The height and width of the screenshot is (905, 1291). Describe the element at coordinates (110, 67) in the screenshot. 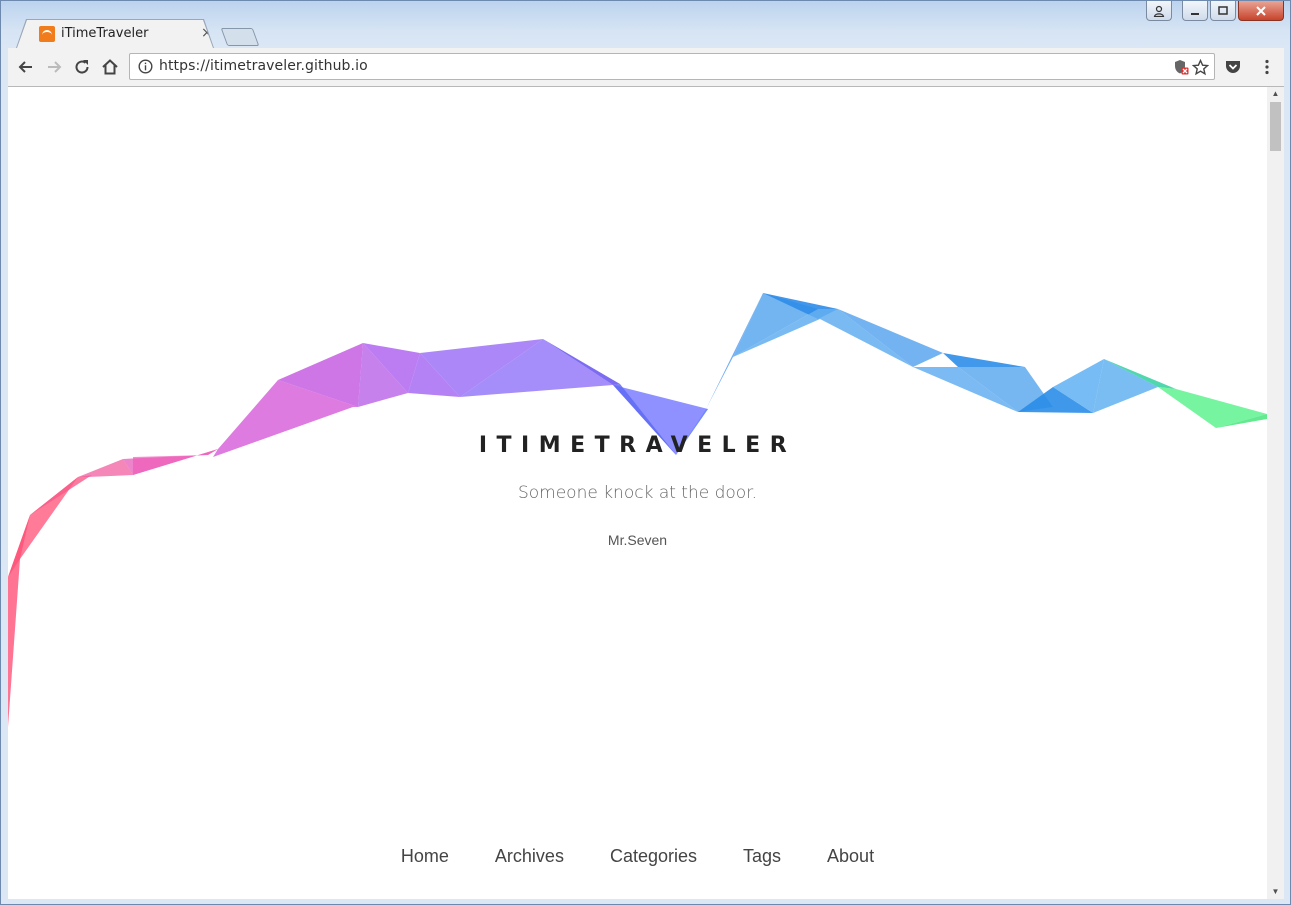

I see `home-icon` at that location.